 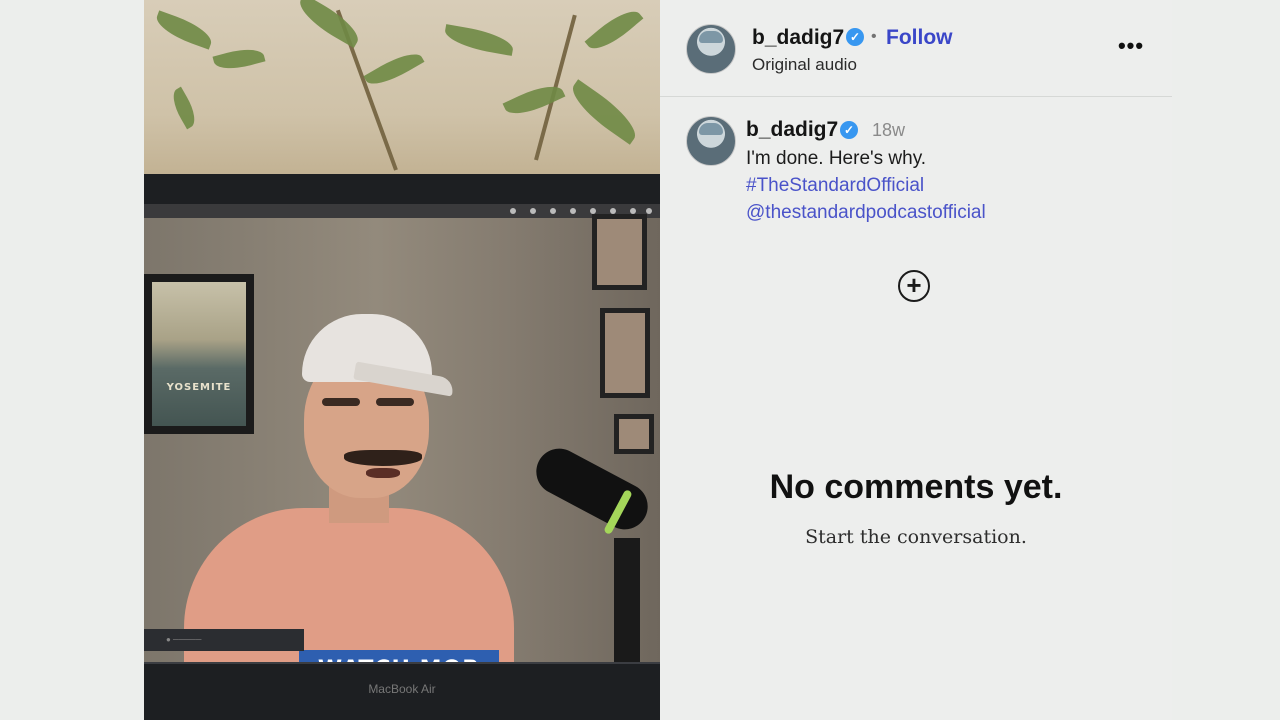 What do you see at coordinates (711, 49) in the screenshot?
I see `avatar` at bounding box center [711, 49].